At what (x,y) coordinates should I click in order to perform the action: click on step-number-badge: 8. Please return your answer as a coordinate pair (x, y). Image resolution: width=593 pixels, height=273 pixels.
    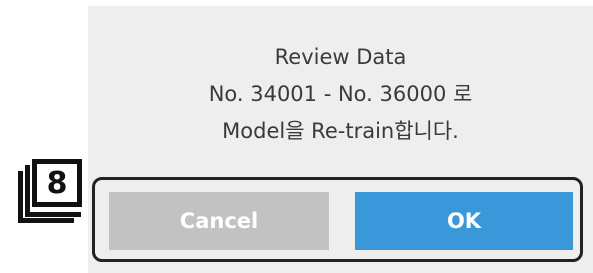
    Looking at the image, I should click on (57, 183).